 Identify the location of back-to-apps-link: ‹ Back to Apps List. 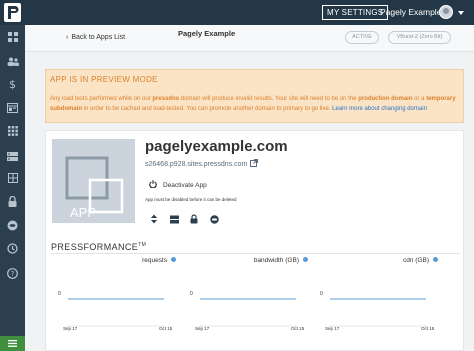
(95, 37).